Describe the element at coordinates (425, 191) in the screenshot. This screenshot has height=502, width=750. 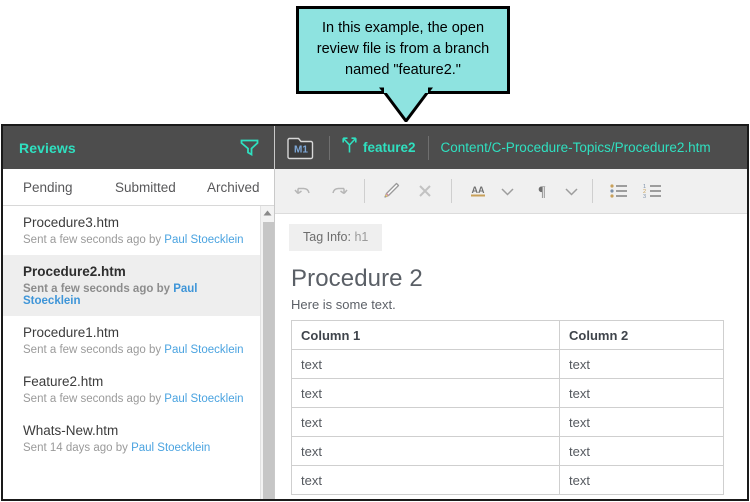
I see `delete-icon` at that location.